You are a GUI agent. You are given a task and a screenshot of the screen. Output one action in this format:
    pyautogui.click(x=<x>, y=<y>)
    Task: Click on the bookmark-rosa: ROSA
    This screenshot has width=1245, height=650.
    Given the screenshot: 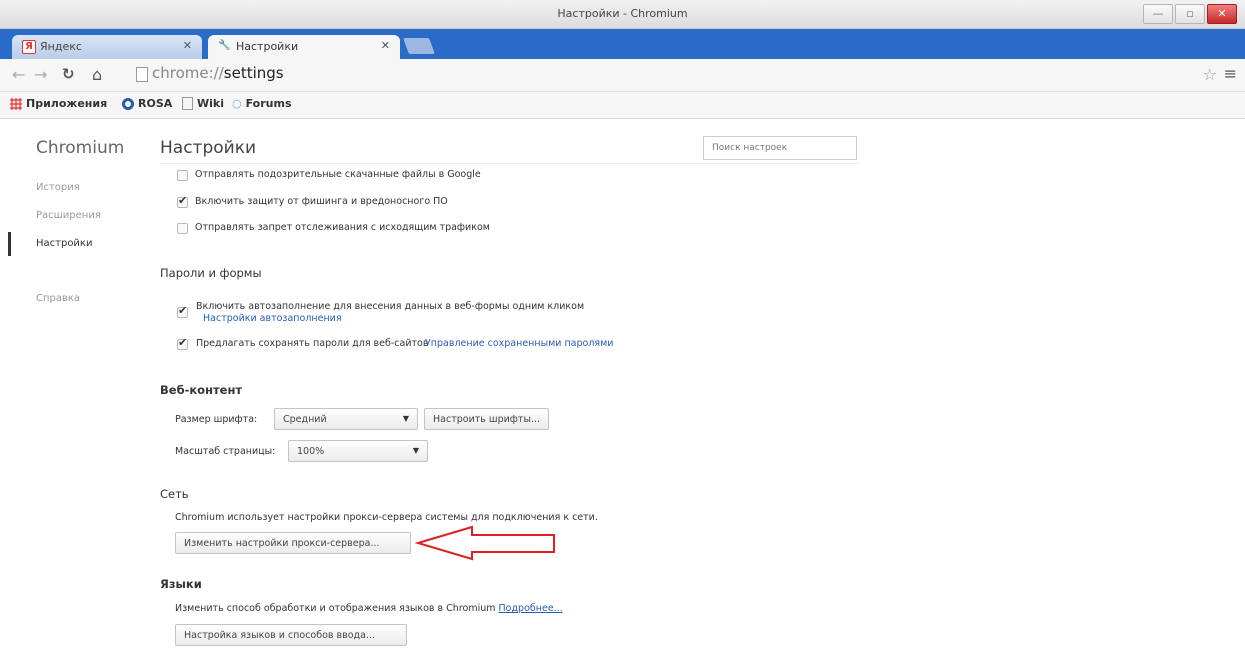 What is the action you would take?
    pyautogui.click(x=147, y=103)
    